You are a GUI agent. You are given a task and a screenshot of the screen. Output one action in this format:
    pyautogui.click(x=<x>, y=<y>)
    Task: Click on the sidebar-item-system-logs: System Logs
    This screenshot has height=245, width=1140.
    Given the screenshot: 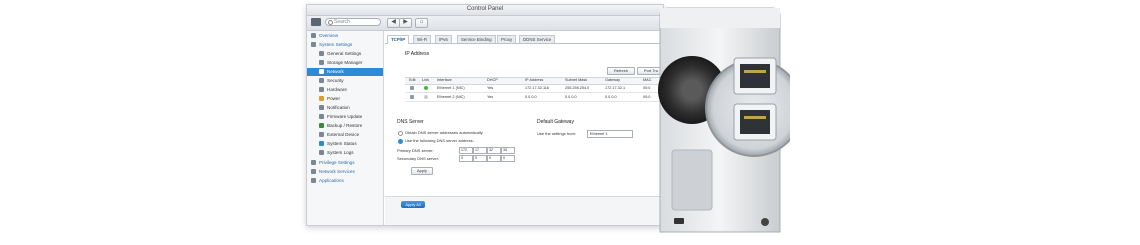 What is the action you would take?
    pyautogui.click(x=336, y=153)
    